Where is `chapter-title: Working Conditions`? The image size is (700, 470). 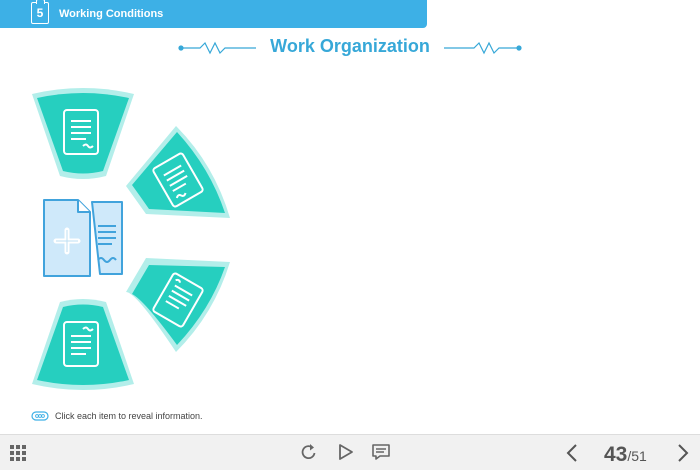 chapter-title: Working Conditions is located at coordinates (111, 14).